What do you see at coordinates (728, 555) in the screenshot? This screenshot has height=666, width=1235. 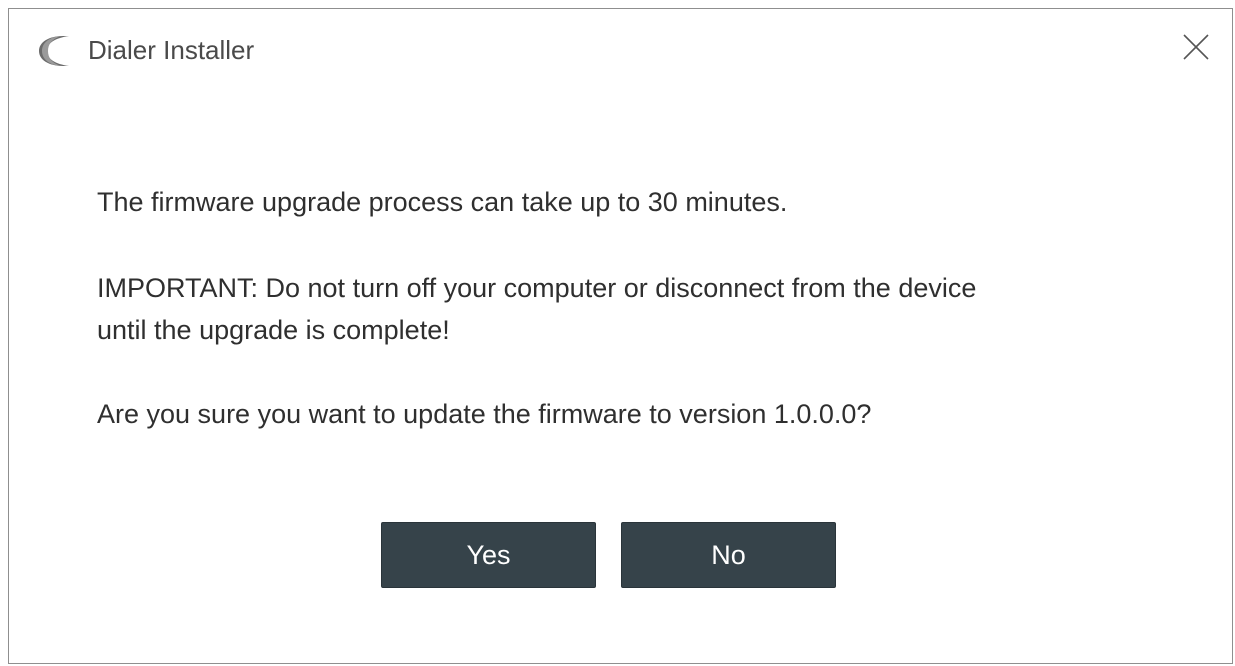 I see `no-button: No` at bounding box center [728, 555].